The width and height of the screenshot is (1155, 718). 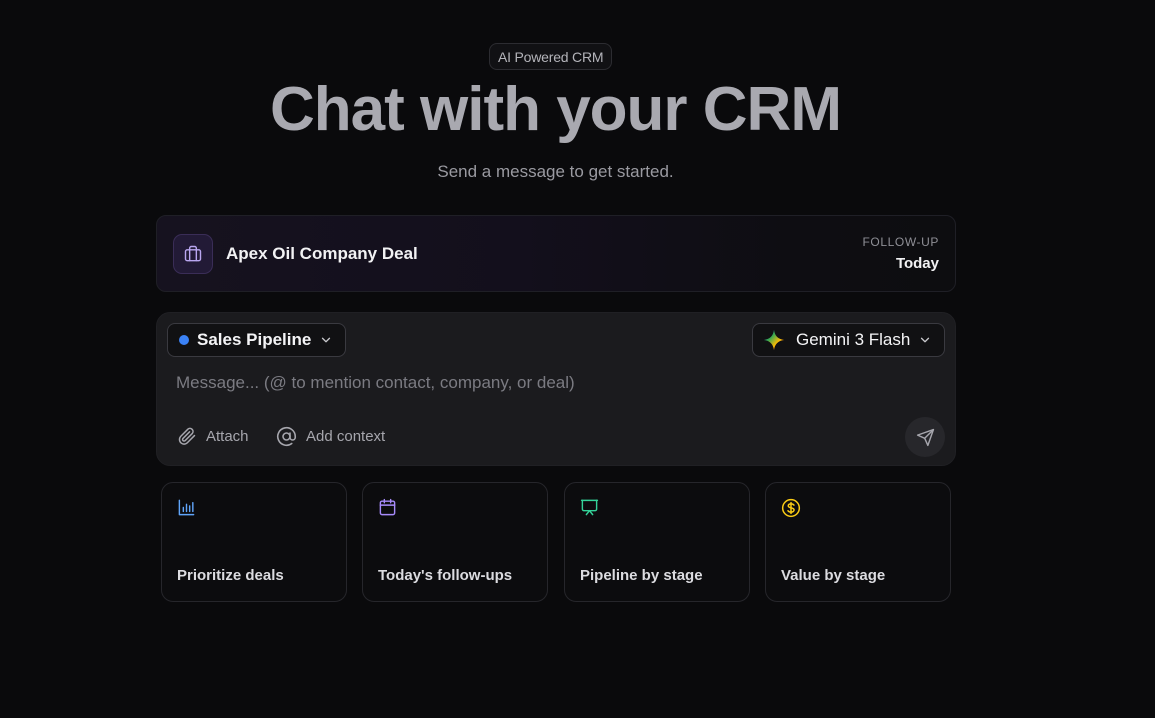 I want to click on model-select: Gemini 3 Flash, so click(x=848, y=340).